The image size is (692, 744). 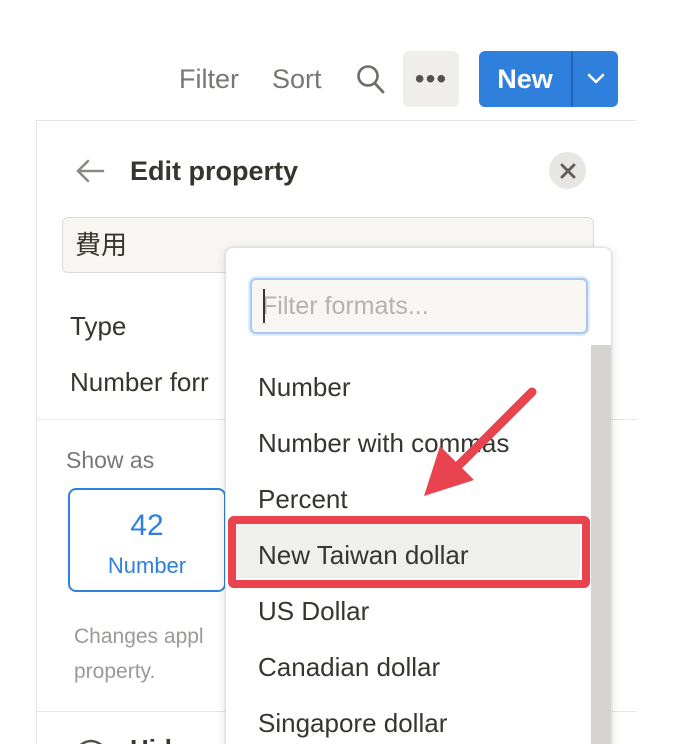 What do you see at coordinates (147, 565) in the screenshot?
I see `show-as-number-label: Number` at bounding box center [147, 565].